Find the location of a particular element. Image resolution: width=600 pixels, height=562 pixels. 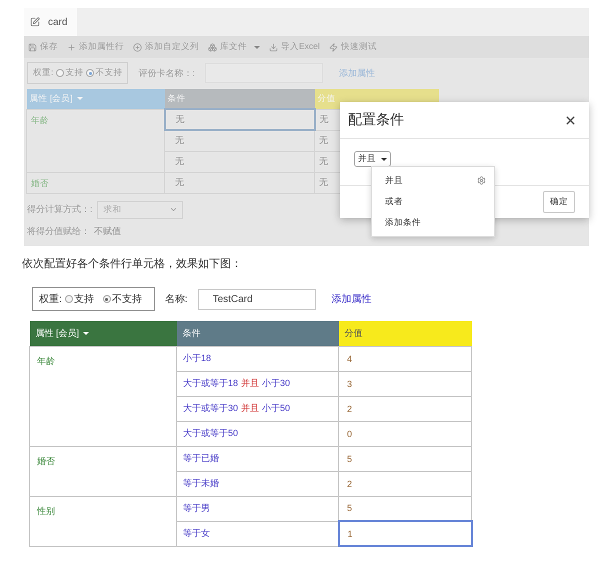

table-cell: 等于男 is located at coordinates (257, 508).